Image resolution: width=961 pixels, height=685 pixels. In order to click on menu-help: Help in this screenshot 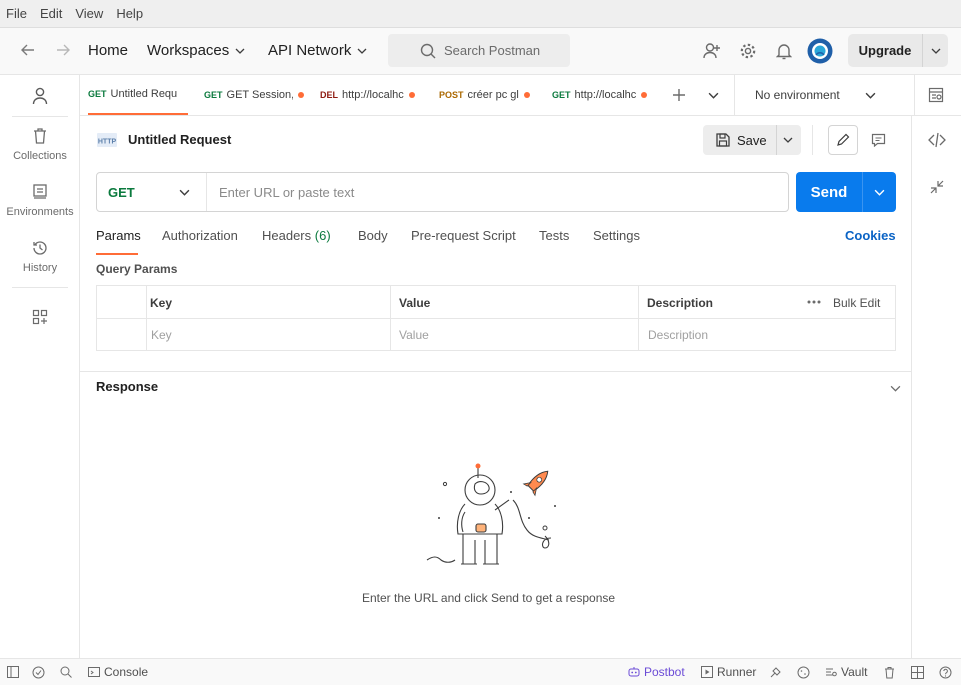, I will do `click(129, 13)`.